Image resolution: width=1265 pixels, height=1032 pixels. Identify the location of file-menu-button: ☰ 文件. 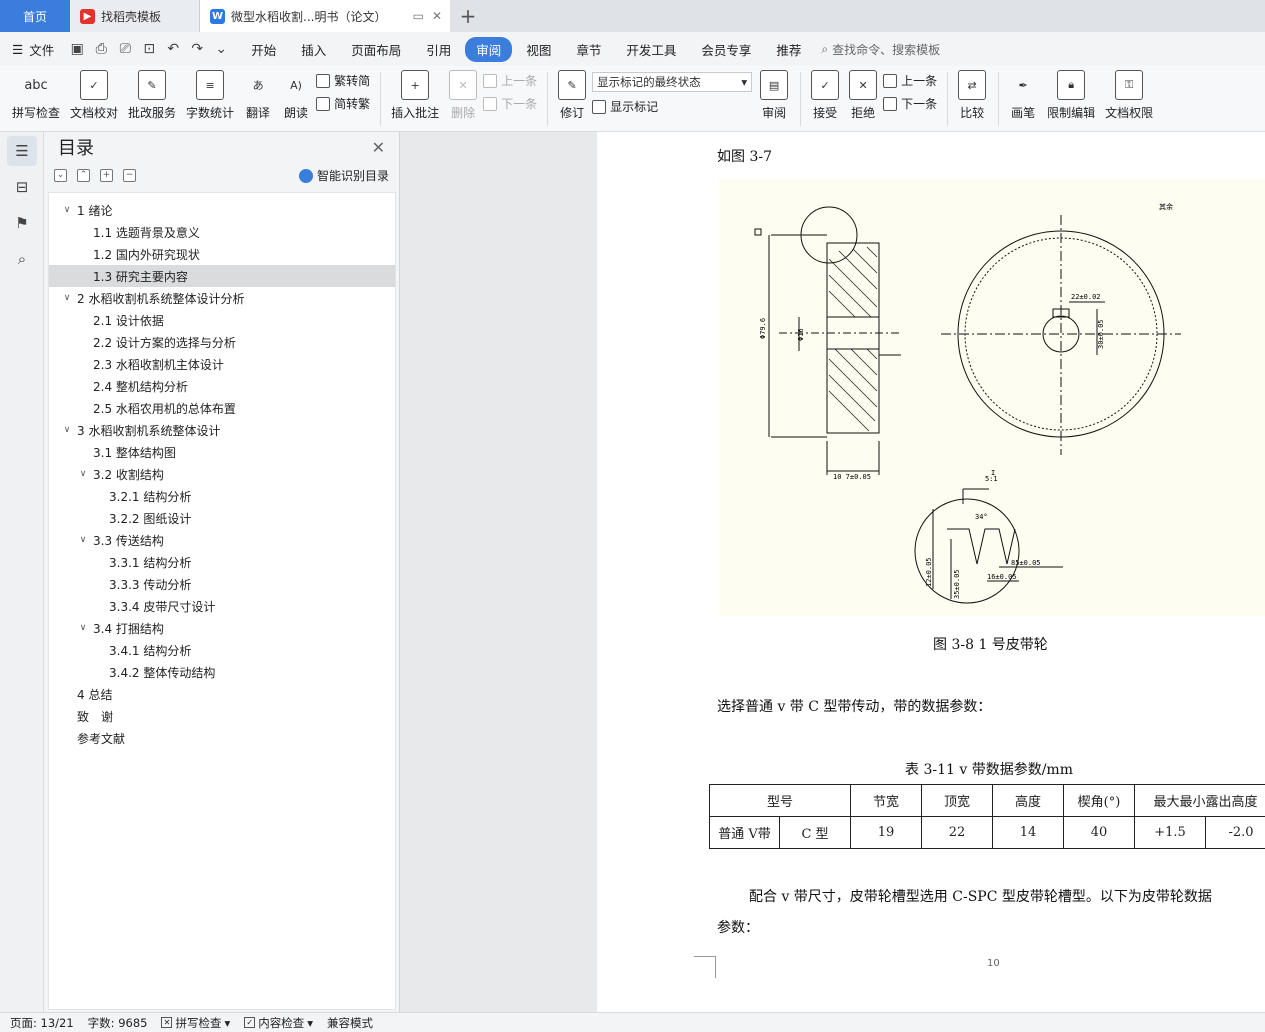
(33, 49).